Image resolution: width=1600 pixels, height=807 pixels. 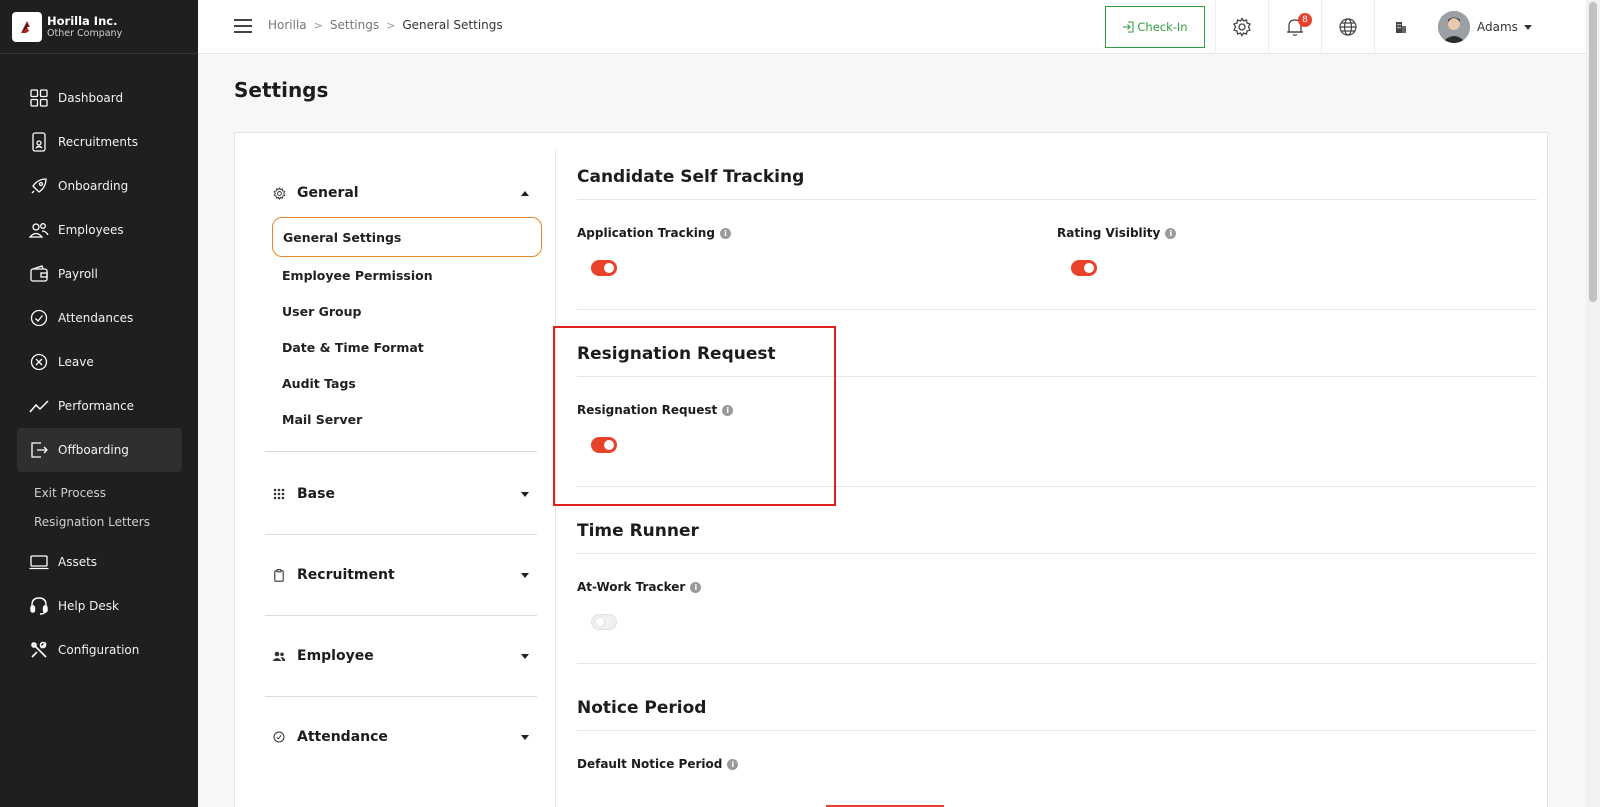 What do you see at coordinates (99, 562) in the screenshot?
I see `sidebar-item-assets: Assets` at bounding box center [99, 562].